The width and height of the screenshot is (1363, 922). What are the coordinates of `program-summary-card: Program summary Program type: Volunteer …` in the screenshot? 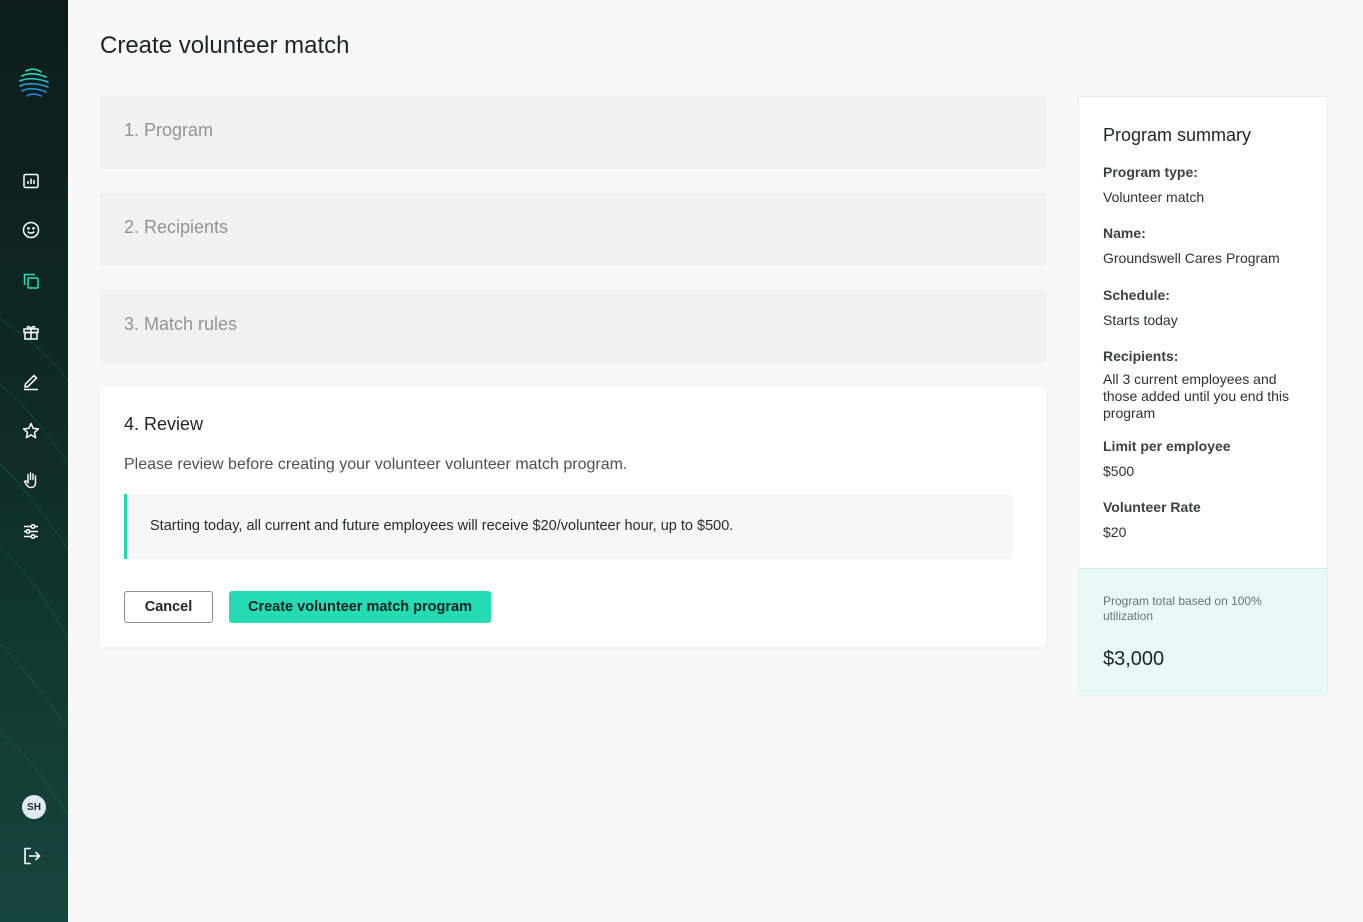 It's located at (1203, 396).